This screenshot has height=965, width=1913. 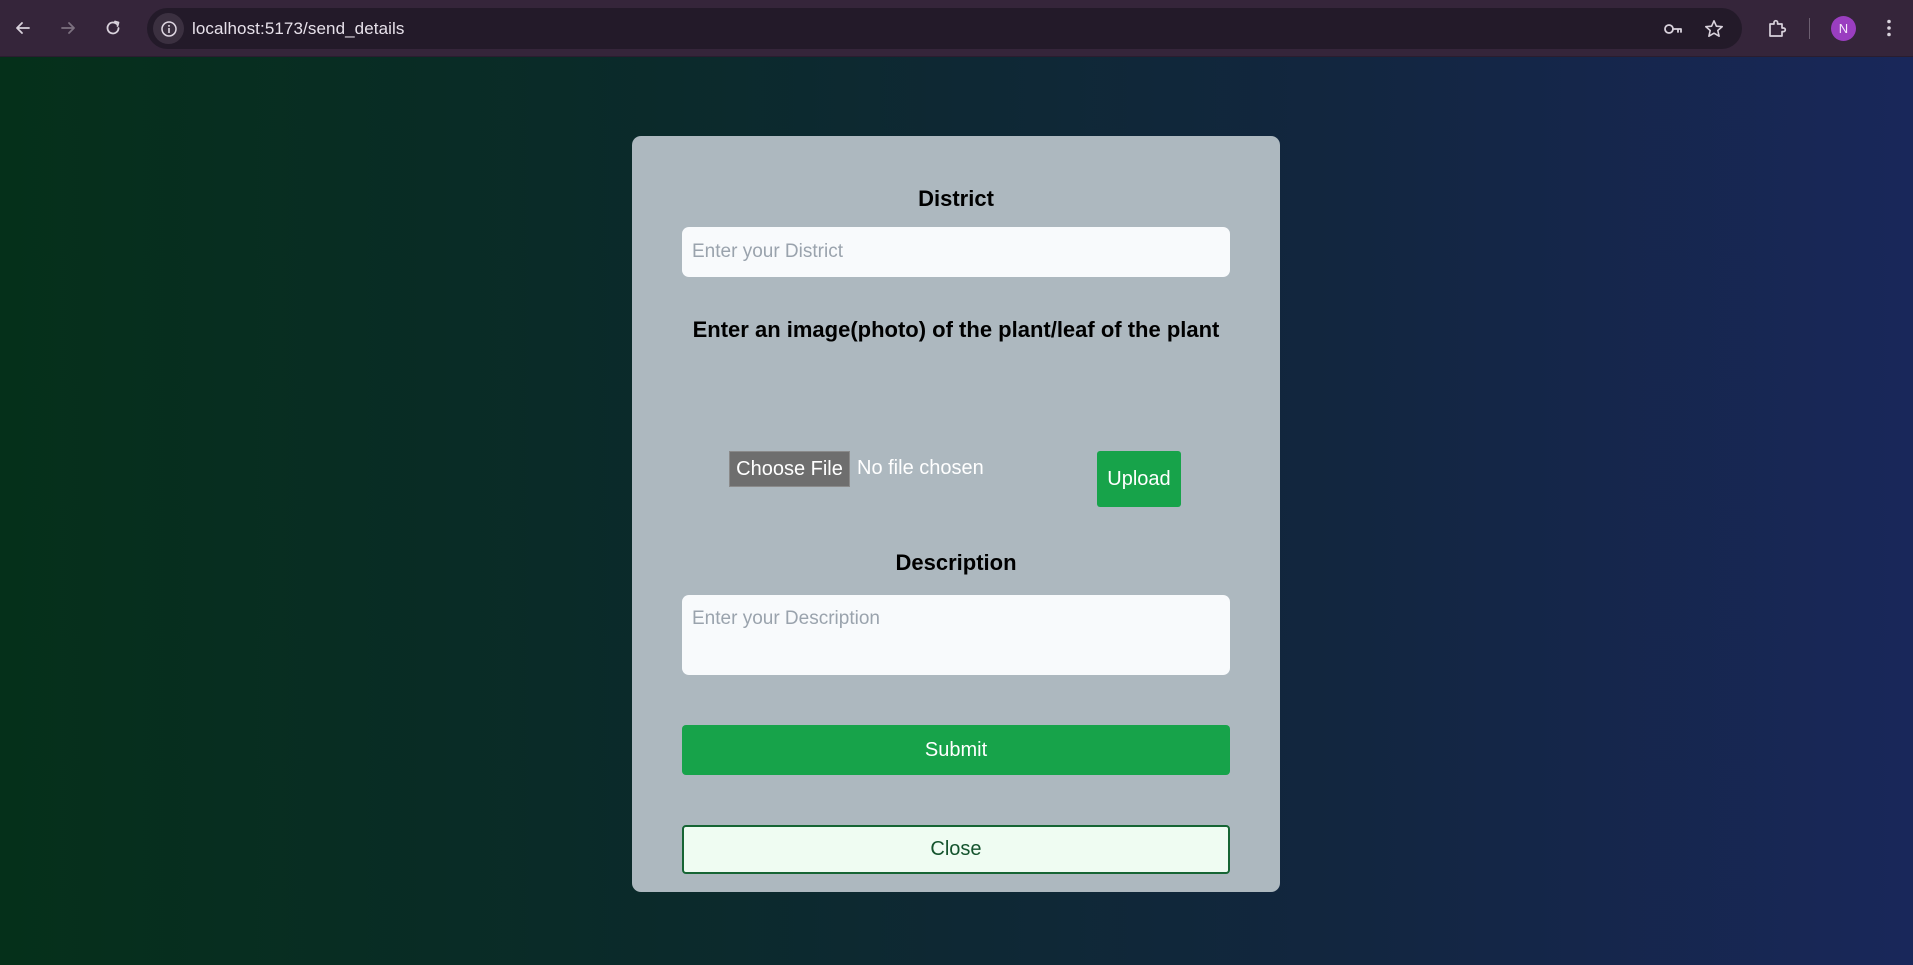 I want to click on bookmark-button, so click(x=1714, y=29).